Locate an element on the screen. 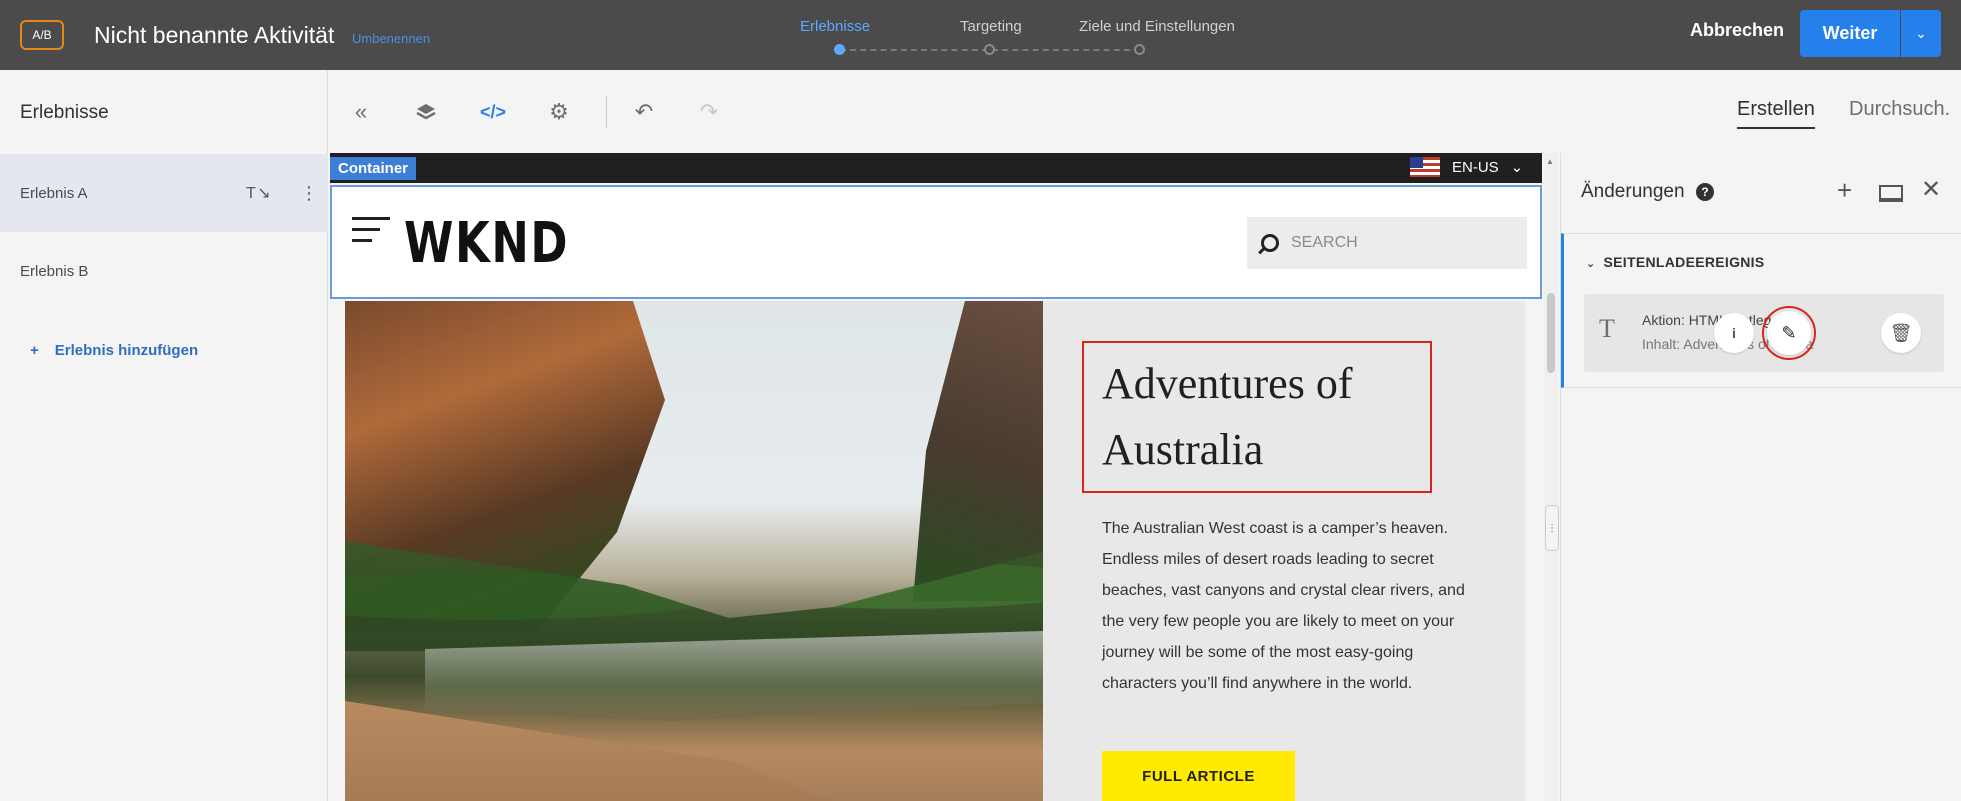 This screenshot has height=801, width=1961. panel-resize-handle: ⋮ is located at coordinates (1552, 528).